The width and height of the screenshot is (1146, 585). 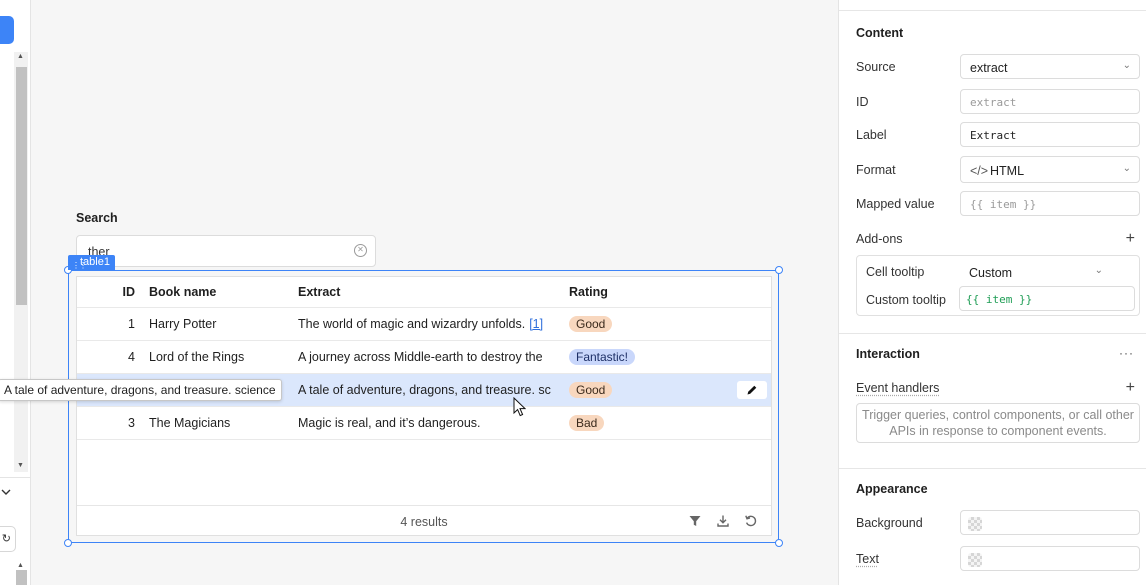 I want to click on resize-handle-bottom-left, so click(x=68, y=543).